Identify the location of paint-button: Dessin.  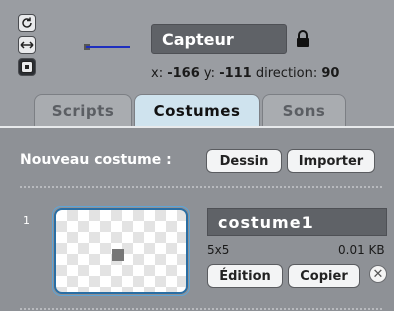
(244, 161).